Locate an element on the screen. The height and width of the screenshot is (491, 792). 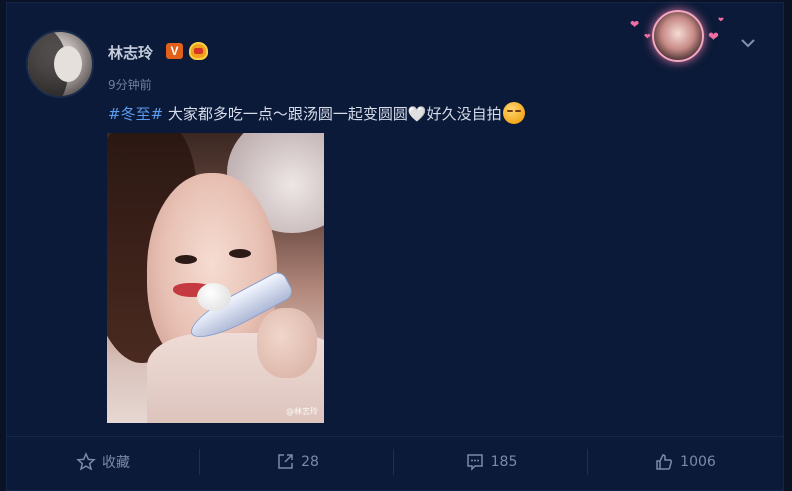
like-count: 1006 is located at coordinates (698, 462).